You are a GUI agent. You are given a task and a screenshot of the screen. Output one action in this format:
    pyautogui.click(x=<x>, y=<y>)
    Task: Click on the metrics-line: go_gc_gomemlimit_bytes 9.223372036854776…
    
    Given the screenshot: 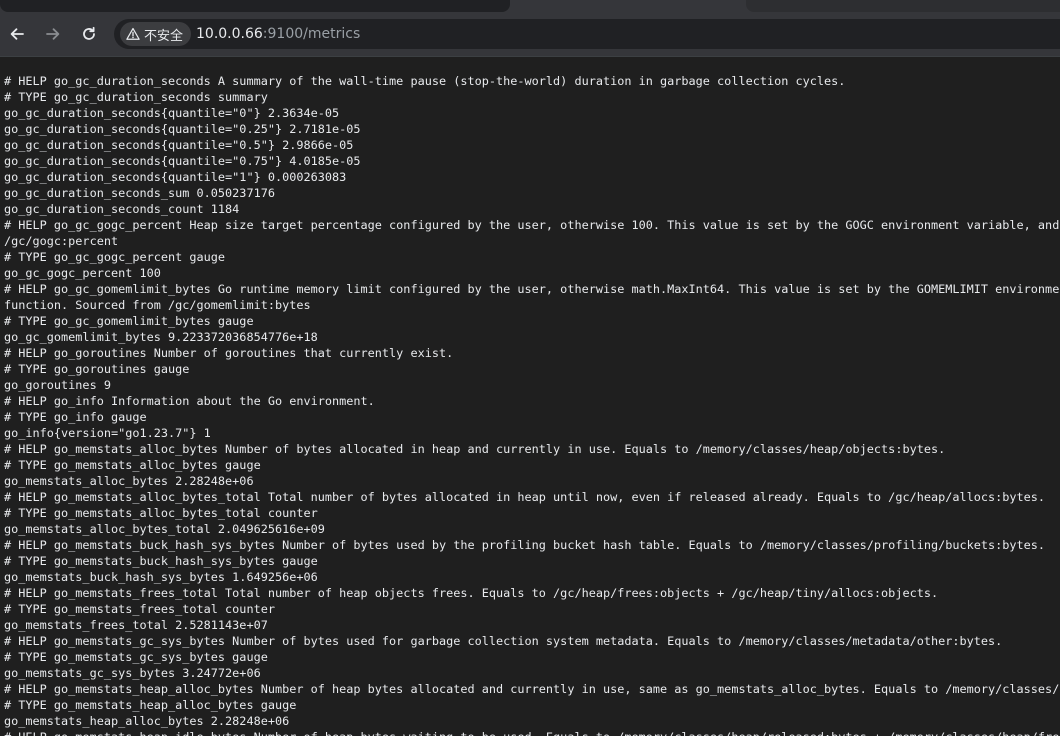 What is the action you would take?
    pyautogui.click(x=161, y=337)
    